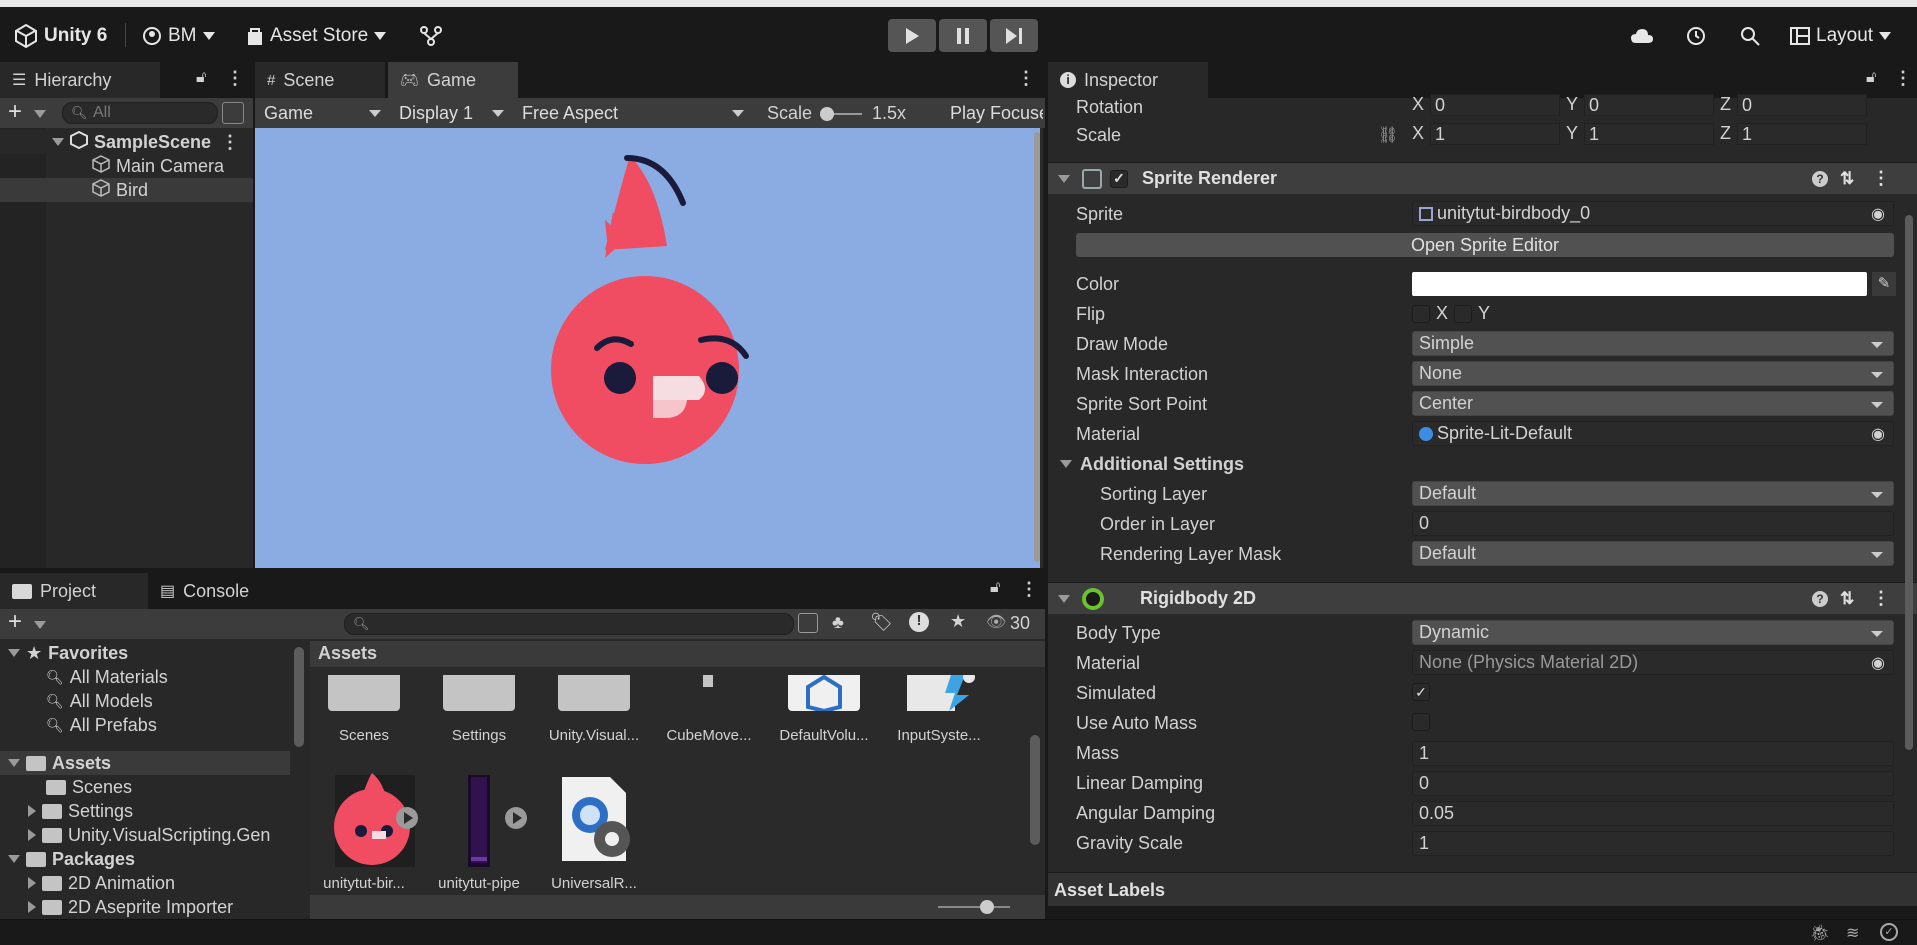 The width and height of the screenshot is (1917, 945). What do you see at coordinates (431, 36) in the screenshot?
I see `version-control-button` at bounding box center [431, 36].